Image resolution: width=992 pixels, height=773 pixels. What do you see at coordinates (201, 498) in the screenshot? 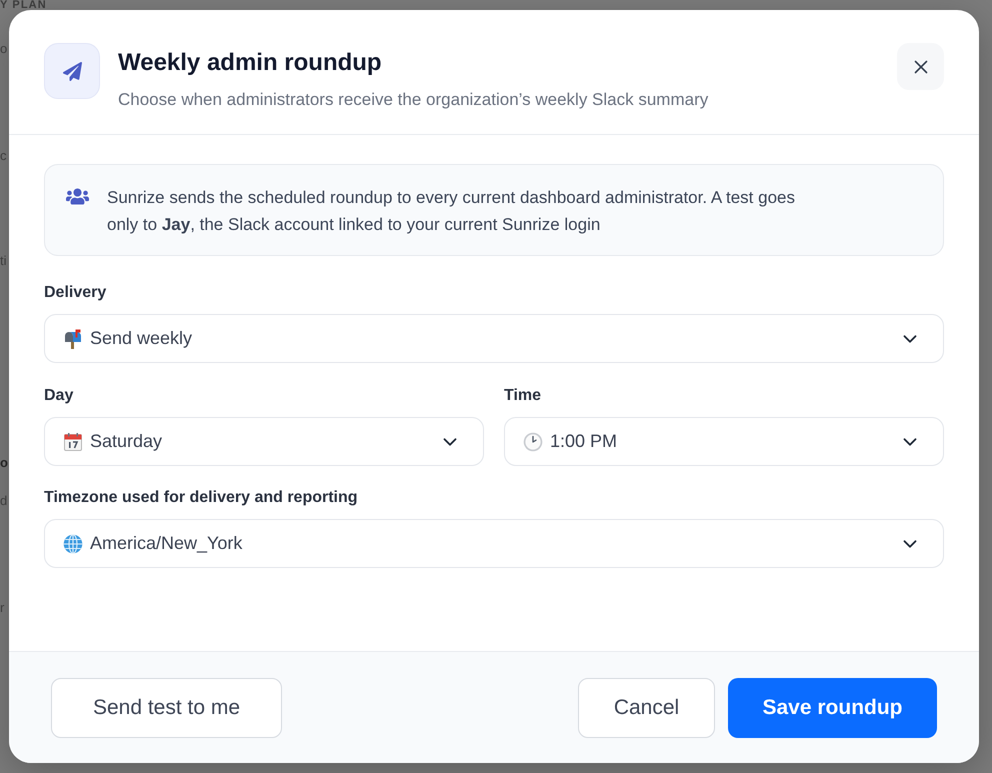
I see `field-label: Timezone used for delivery and reporting` at bounding box center [201, 498].